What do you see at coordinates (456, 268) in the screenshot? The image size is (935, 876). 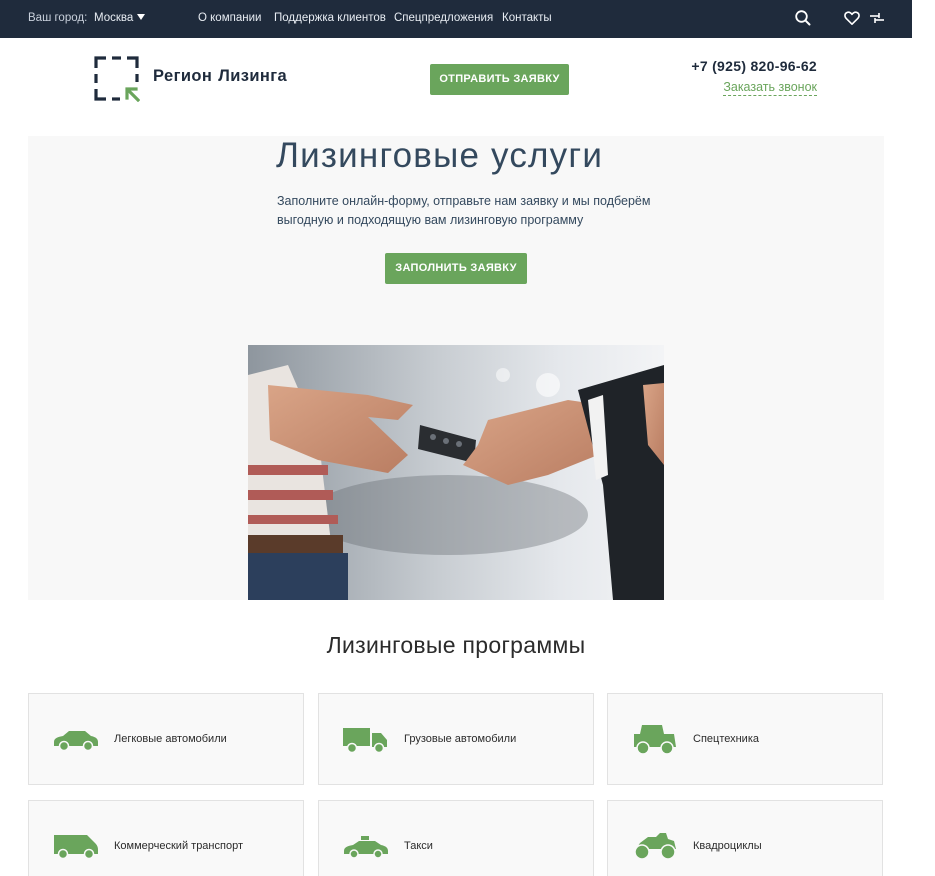 I see `fill-request-button: ЗАПОЛНИТЬ ЗАЯВКУ` at bounding box center [456, 268].